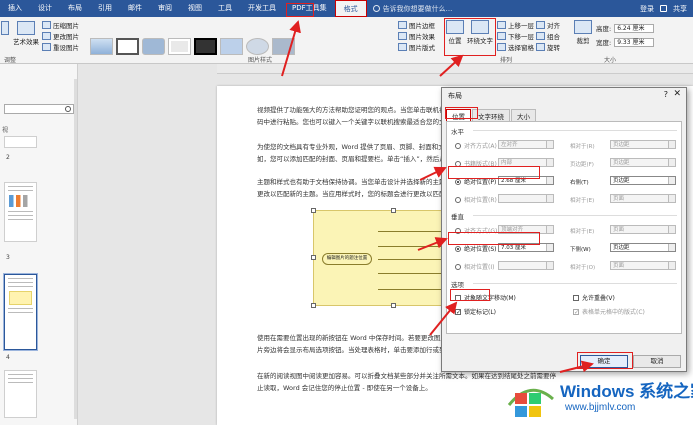 The height and width of the screenshot is (425, 693). Describe the element at coordinates (530, 402) in the screenshot. I see `windows-logo-icon` at that location.